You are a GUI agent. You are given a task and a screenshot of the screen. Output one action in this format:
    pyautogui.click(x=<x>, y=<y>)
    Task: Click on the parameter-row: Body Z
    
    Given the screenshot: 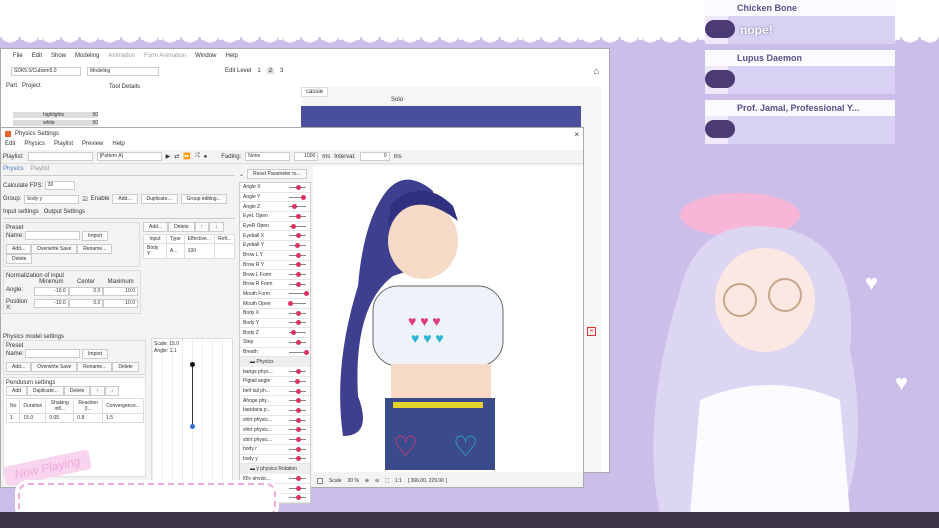 What is the action you would take?
    pyautogui.click(x=275, y=333)
    